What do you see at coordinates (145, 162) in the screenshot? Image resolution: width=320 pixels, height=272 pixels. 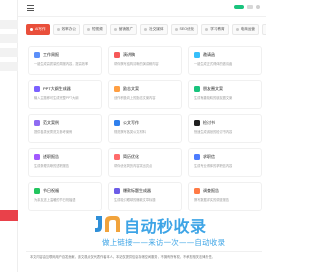 I see `tool-card: 简历优化帮你优化简历内容突出亮点` at bounding box center [145, 162].